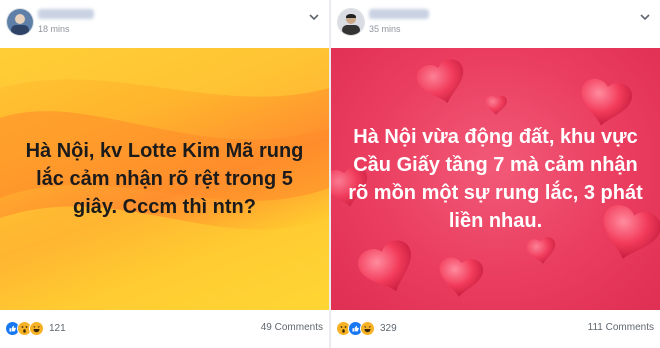 This screenshot has width=660, height=348. What do you see at coordinates (292, 327) in the screenshot?
I see `comments-link: 49 Comments` at bounding box center [292, 327].